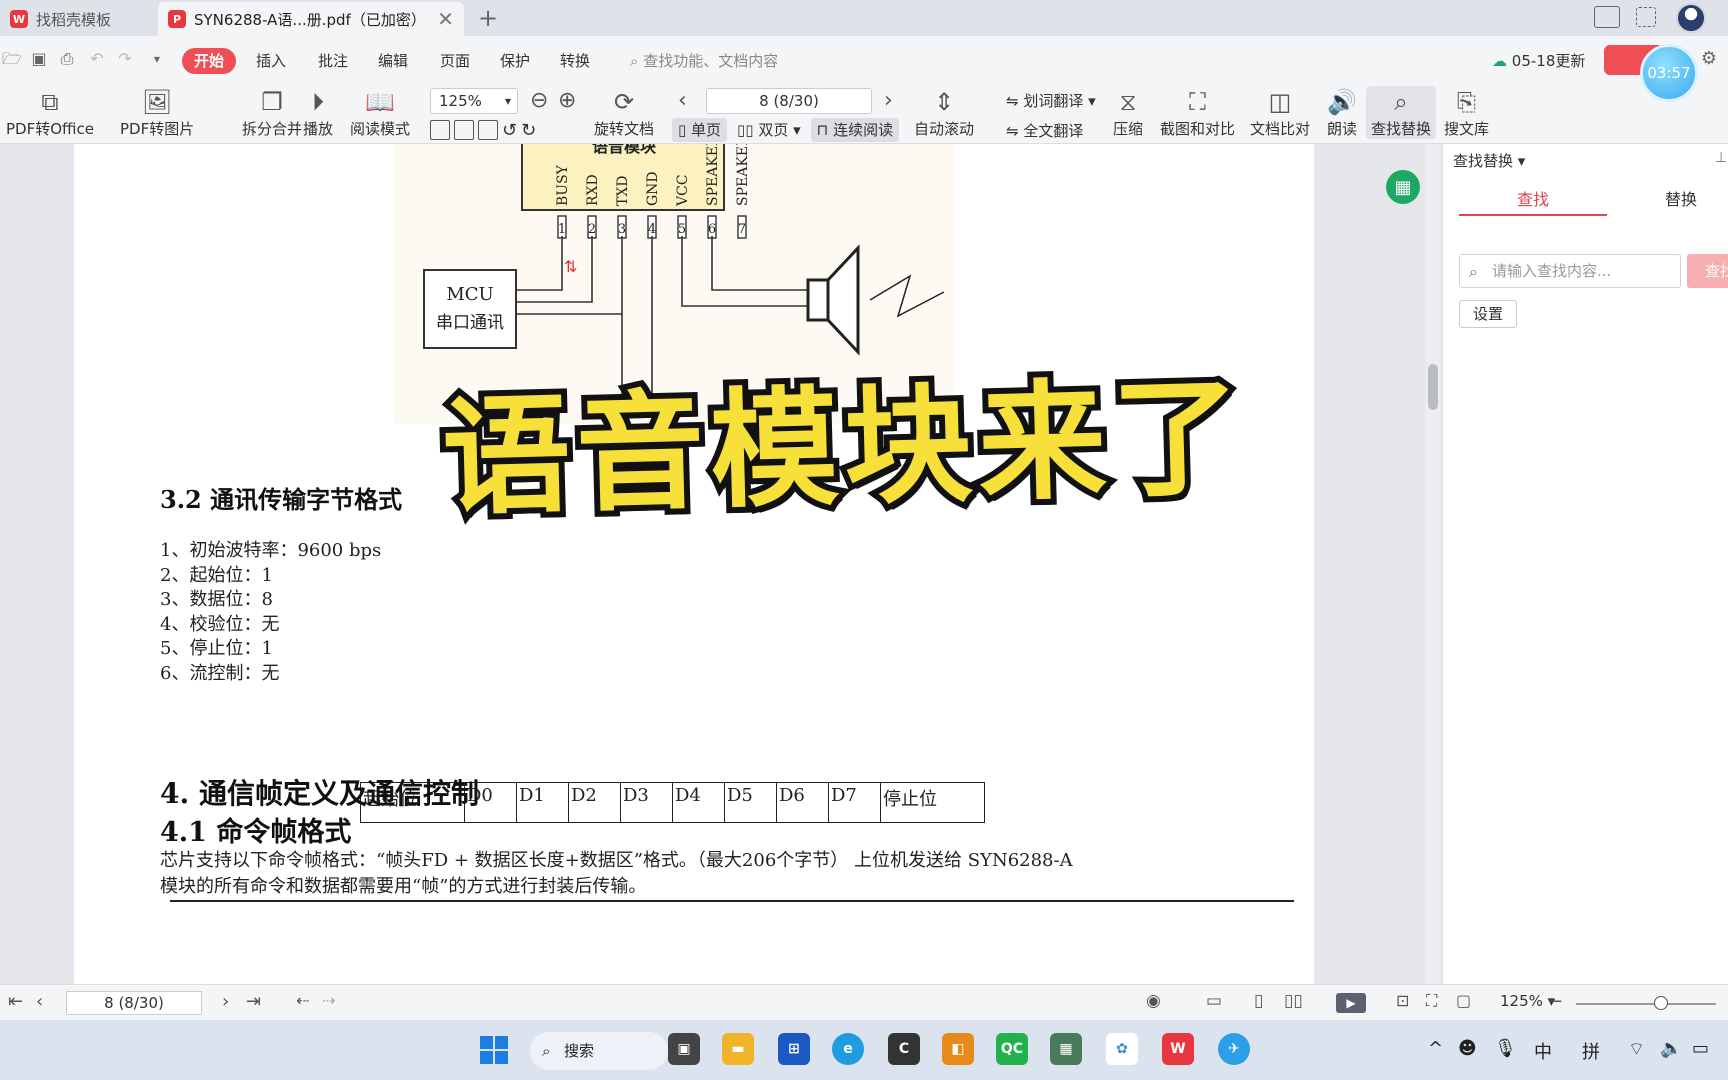 The height and width of the screenshot is (1080, 1728). Describe the element at coordinates (599, 1051) in the screenshot. I see `taskbar-search: ⌕ 搜索` at that location.